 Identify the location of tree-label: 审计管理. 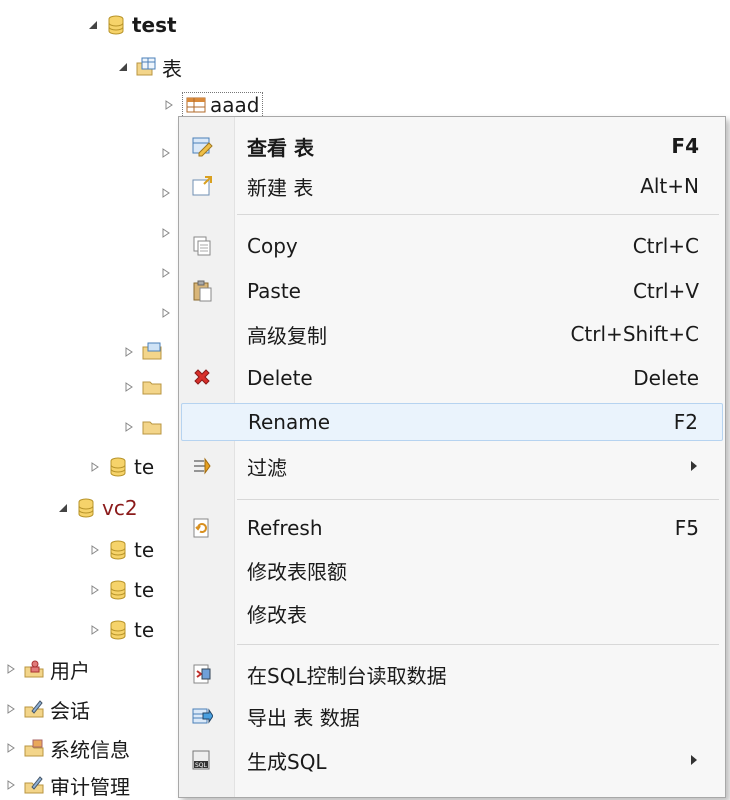
(90, 786).